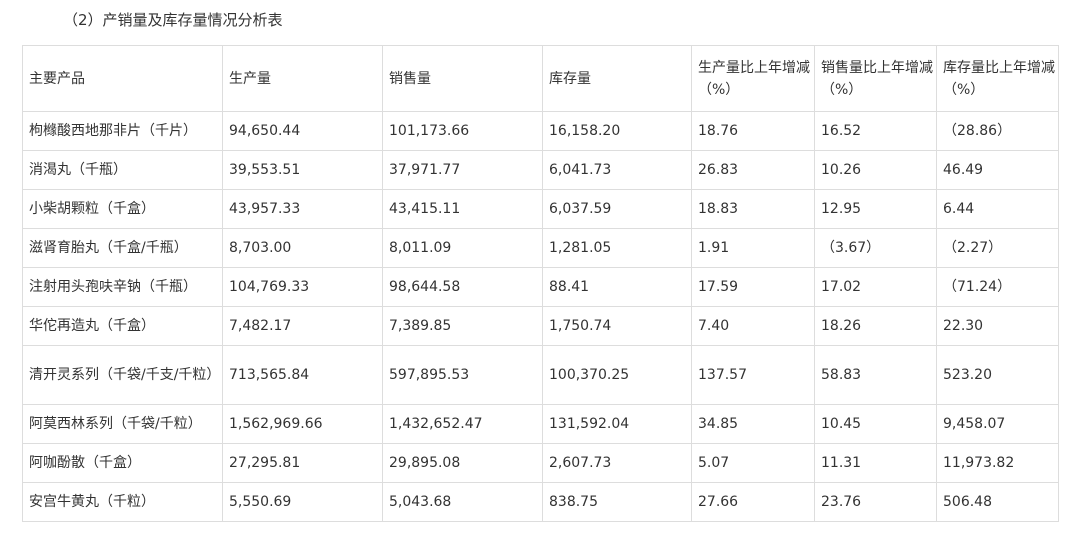 The image size is (1080, 535). I want to click on value-cell: 43,415.11, so click(462, 209).